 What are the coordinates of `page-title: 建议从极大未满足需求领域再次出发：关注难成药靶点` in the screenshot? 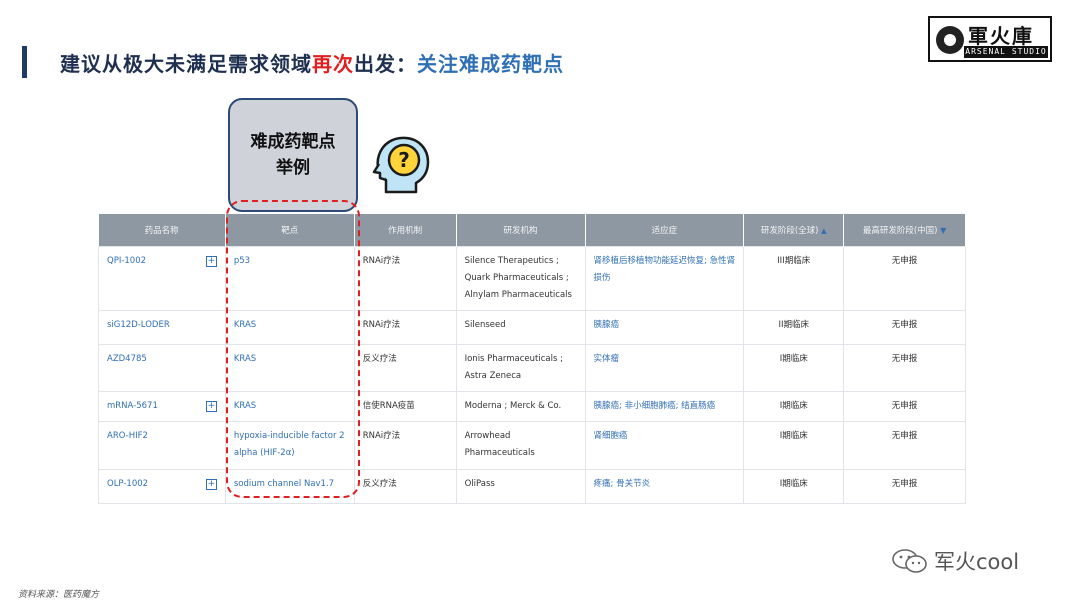 It's located at (312, 62).